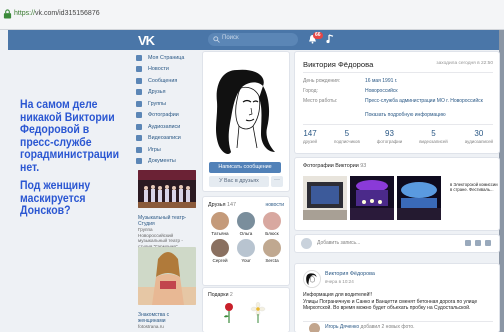  I want to click on music-icon, so click(330, 39).